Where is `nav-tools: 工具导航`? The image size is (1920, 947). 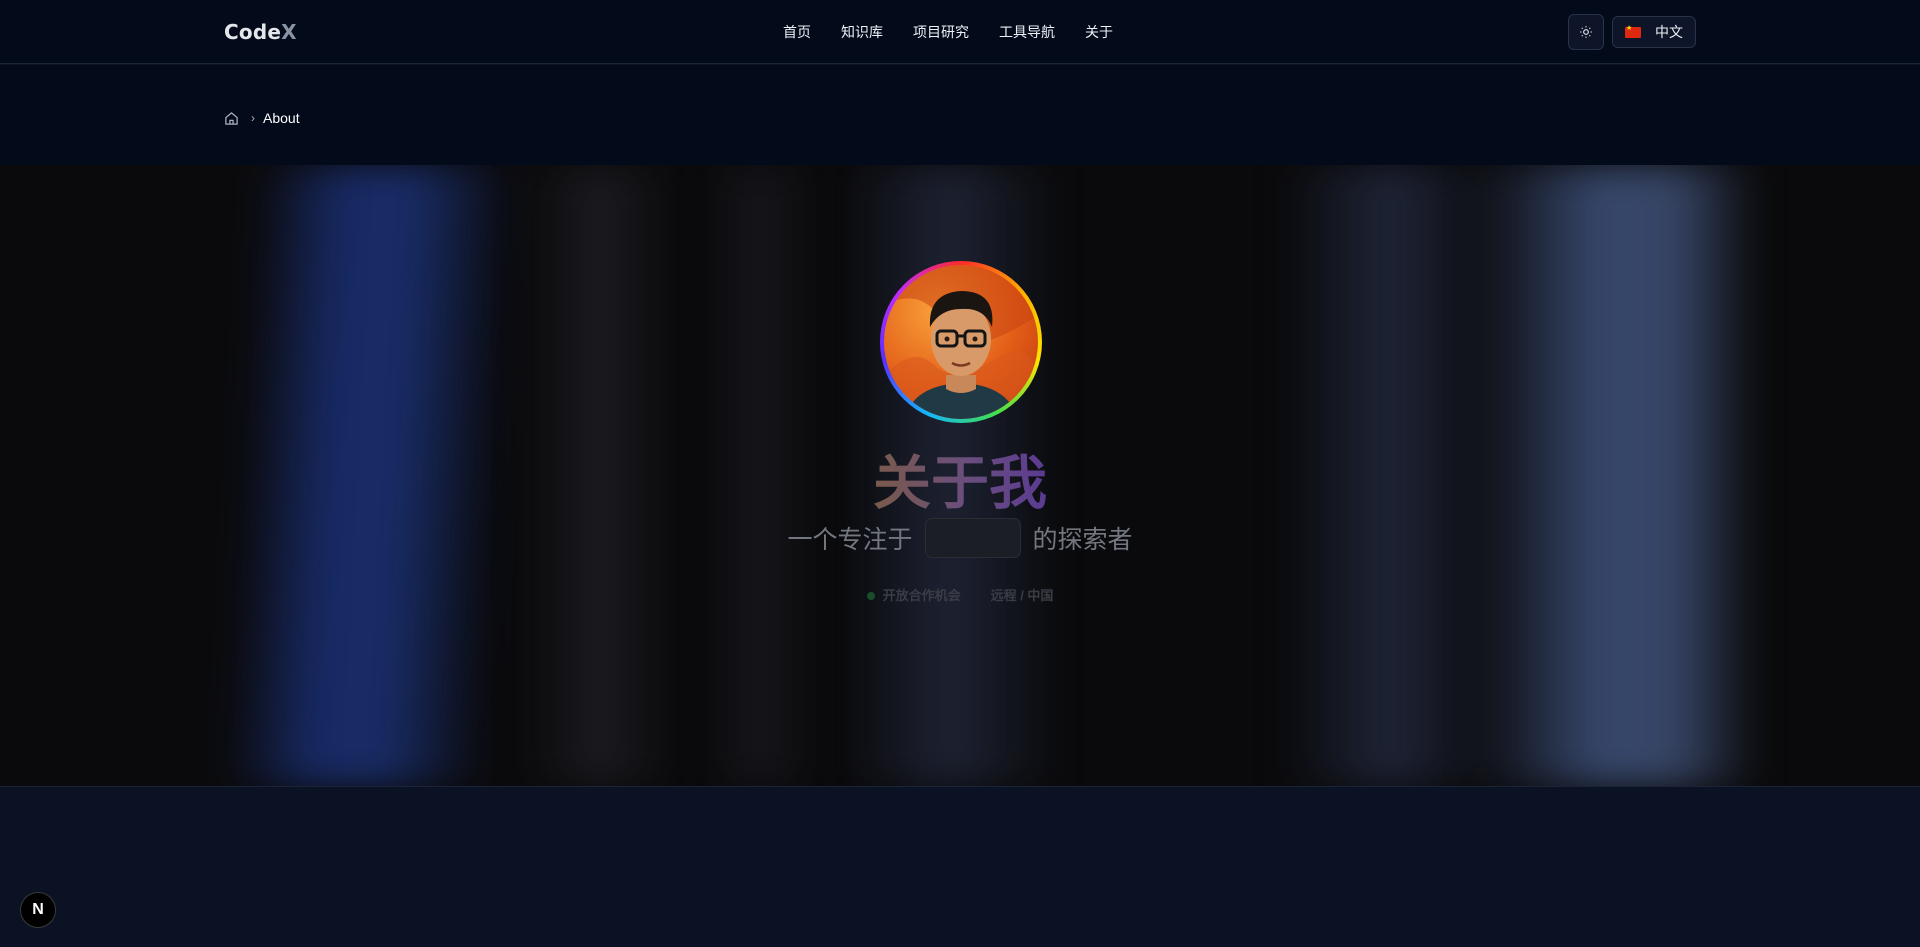
nav-tools: 工具导航 is located at coordinates (1027, 32).